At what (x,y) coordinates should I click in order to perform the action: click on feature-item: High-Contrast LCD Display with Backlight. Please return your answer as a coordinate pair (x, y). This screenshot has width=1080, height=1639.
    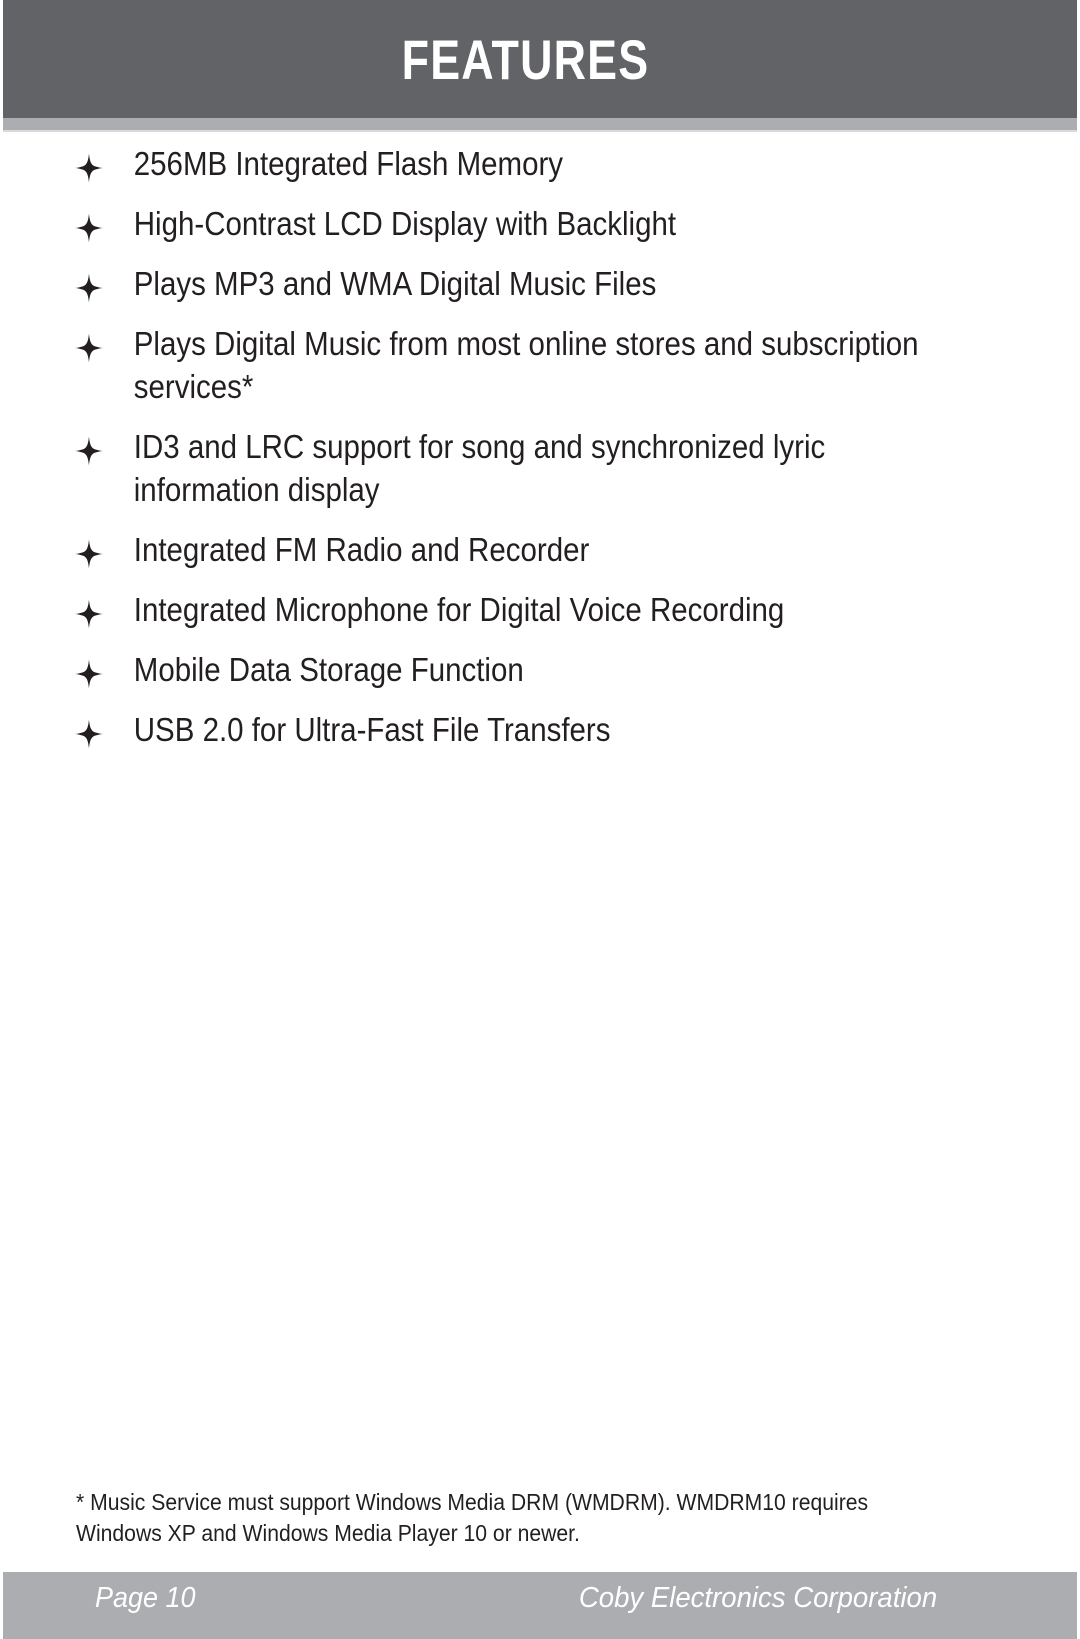
    Looking at the image, I should click on (510, 224).